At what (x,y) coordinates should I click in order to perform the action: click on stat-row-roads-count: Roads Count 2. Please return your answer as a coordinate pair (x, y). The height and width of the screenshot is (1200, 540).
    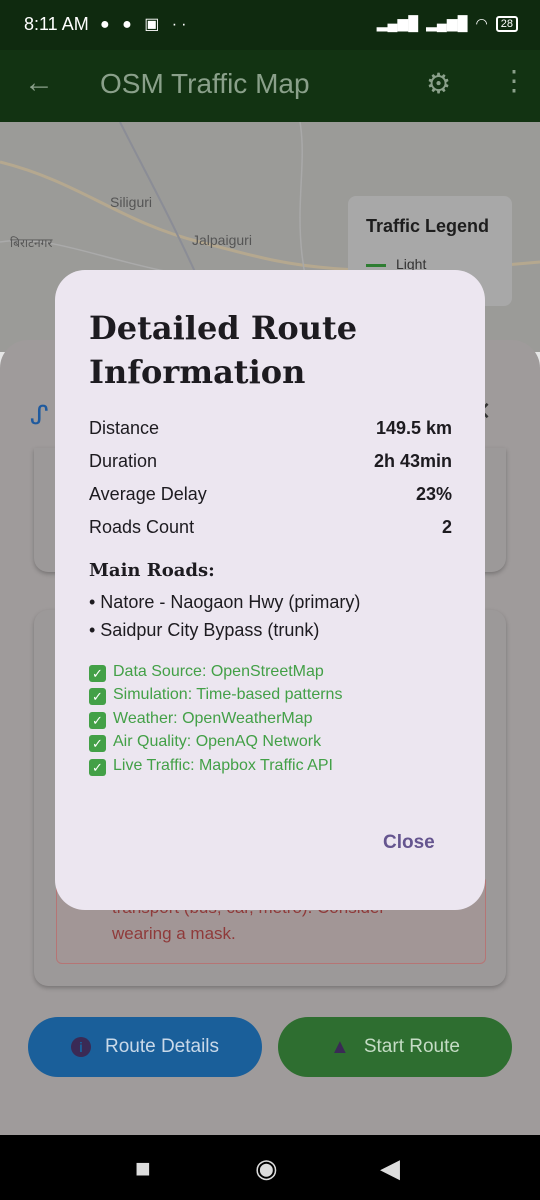
    Looking at the image, I should click on (270, 531).